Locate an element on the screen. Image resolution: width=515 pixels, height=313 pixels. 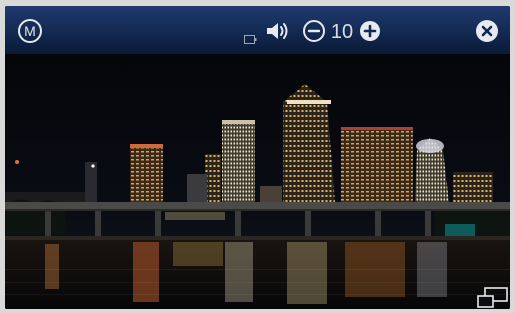
mode-button-label: M is located at coordinates (30, 31).